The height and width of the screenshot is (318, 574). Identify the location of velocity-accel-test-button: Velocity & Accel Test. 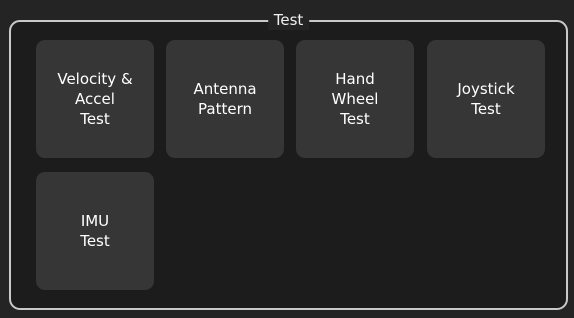
(95, 99).